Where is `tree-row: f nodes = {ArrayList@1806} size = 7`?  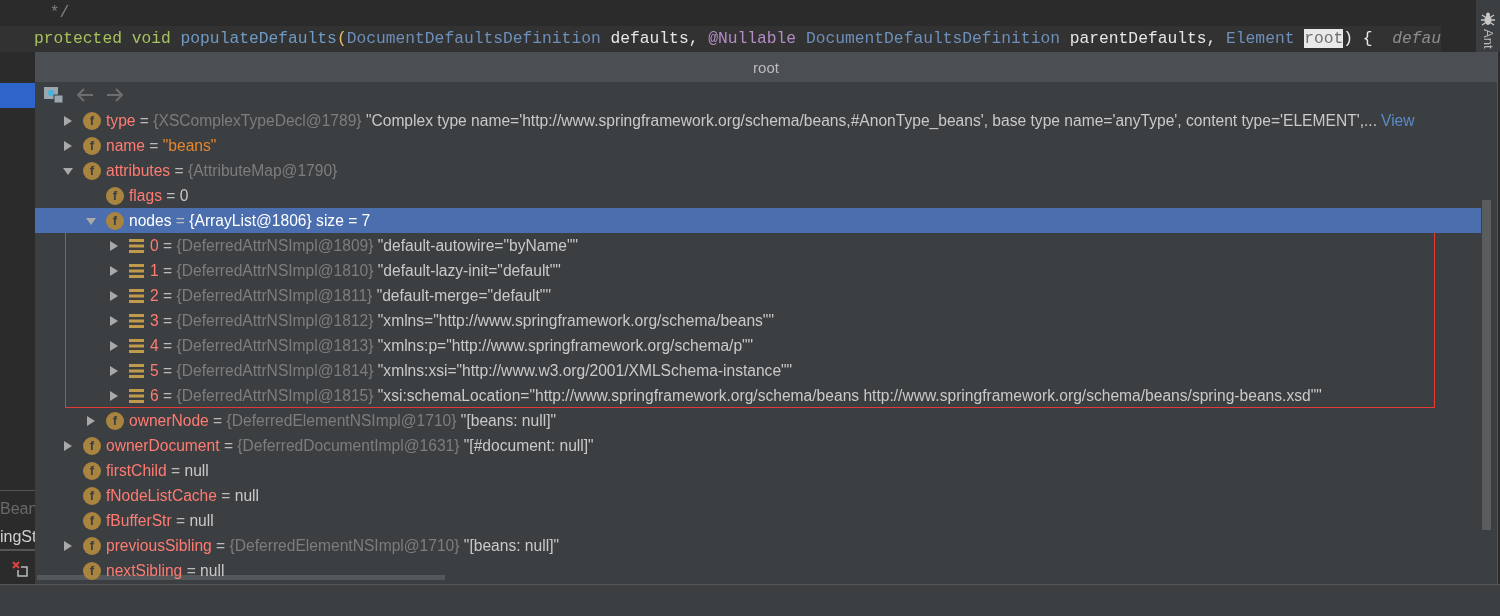
tree-row: f nodes = {ArrayList@1806} size = 7 is located at coordinates (758, 220).